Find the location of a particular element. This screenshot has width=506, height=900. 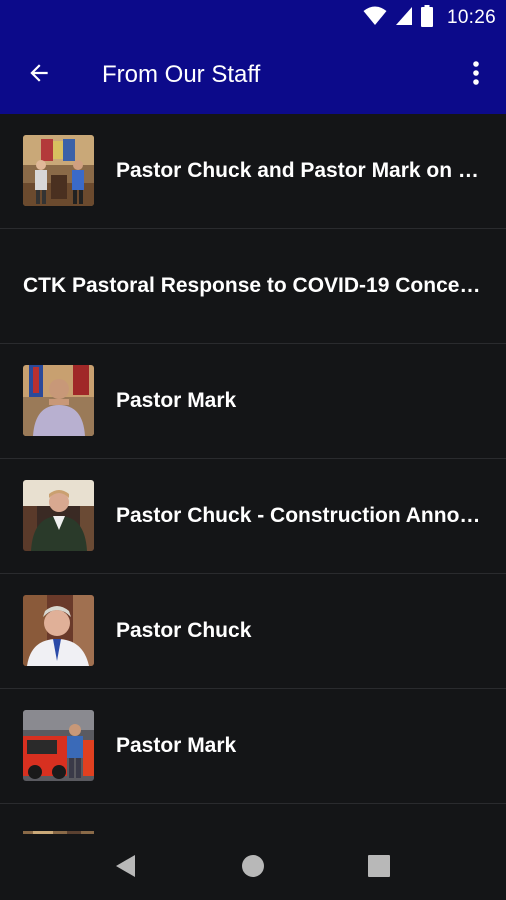

more-vert-icon is located at coordinates (476, 75).